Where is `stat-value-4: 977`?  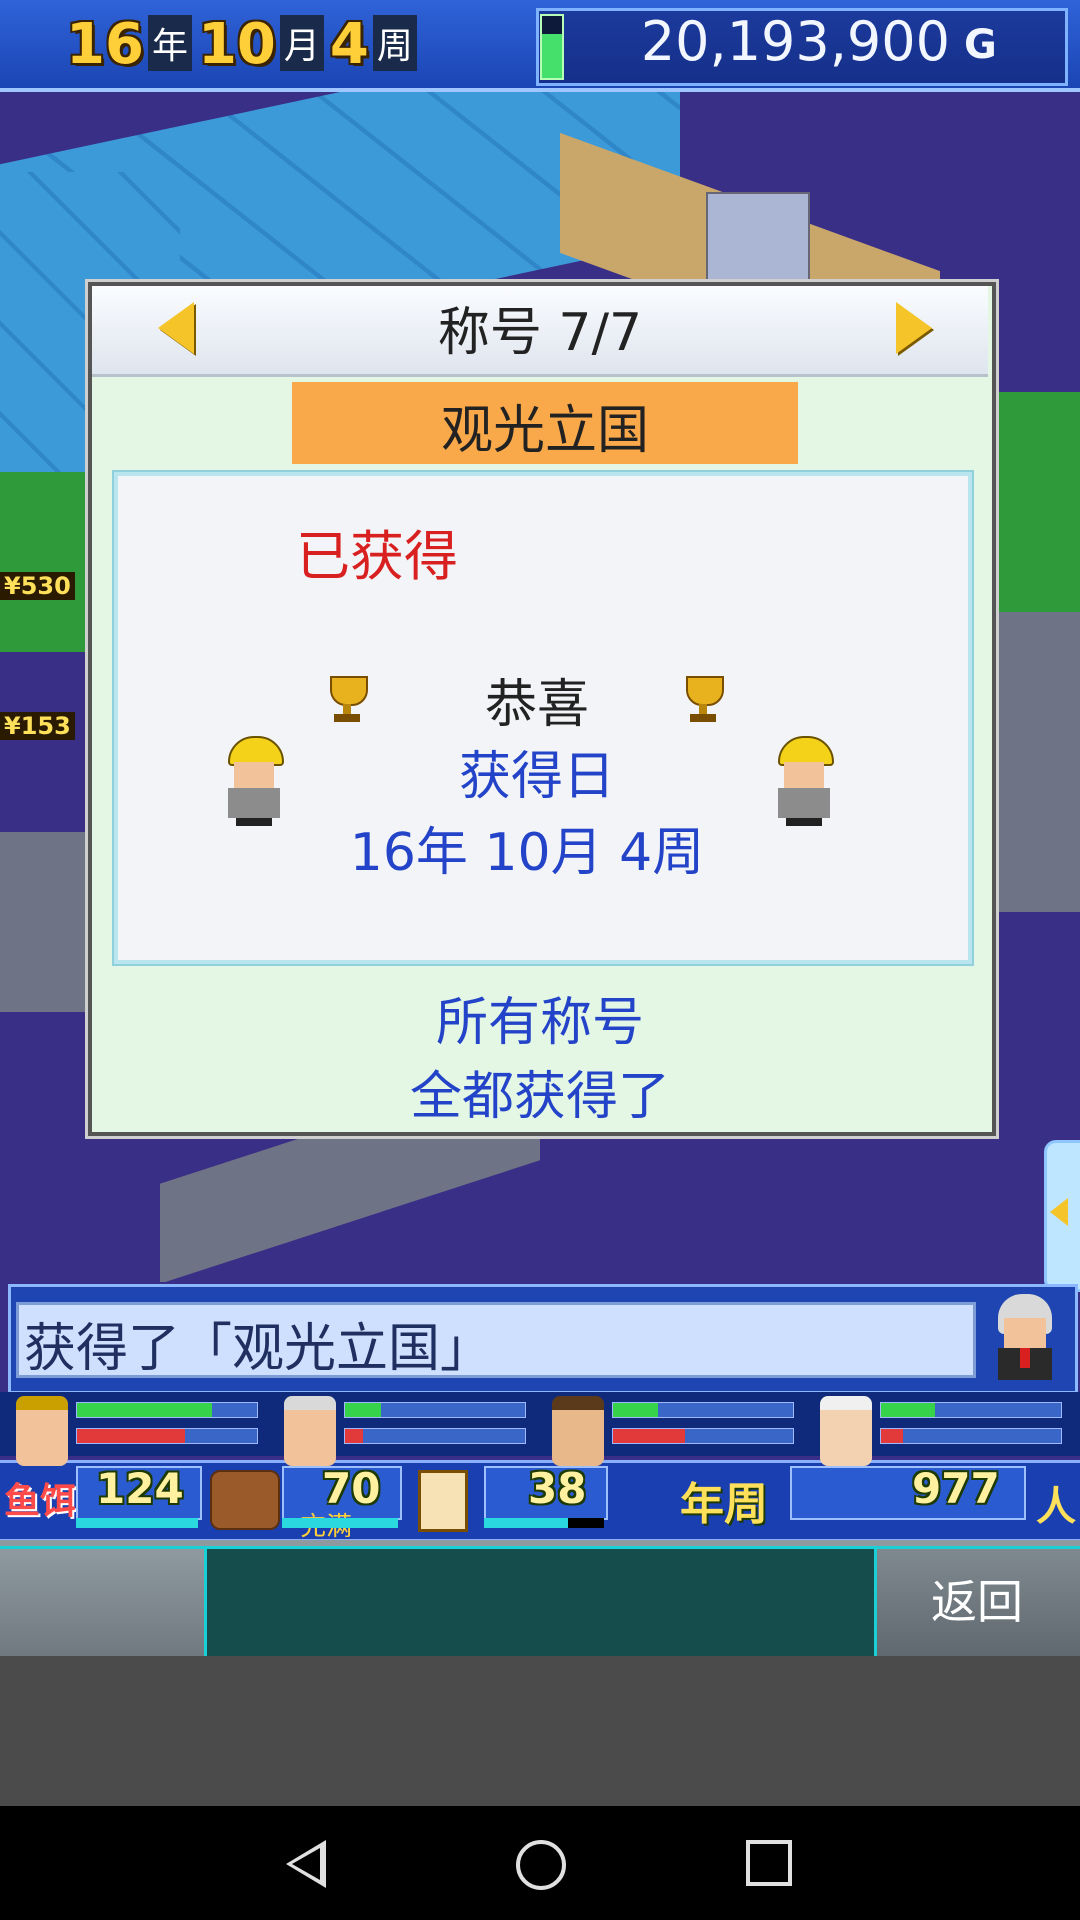 stat-value-4: 977 is located at coordinates (956, 1488).